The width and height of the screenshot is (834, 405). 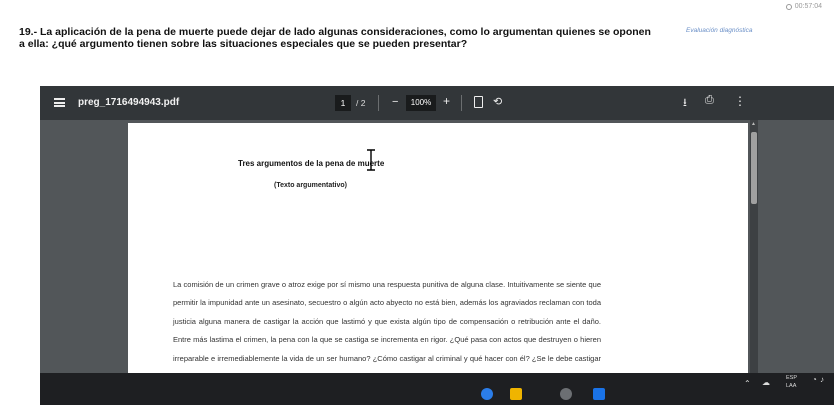 I want to click on file-name: preg_1716494943.pdf, so click(x=129, y=102).